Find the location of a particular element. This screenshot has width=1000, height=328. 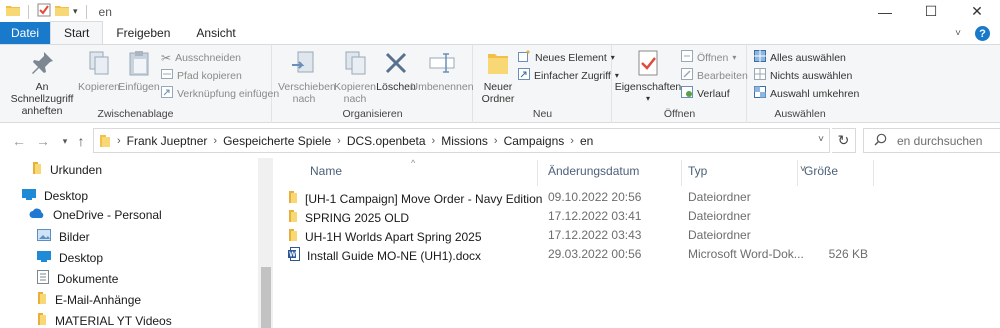

address-dropdown-icon: ˅ is located at coordinates (821, 139).